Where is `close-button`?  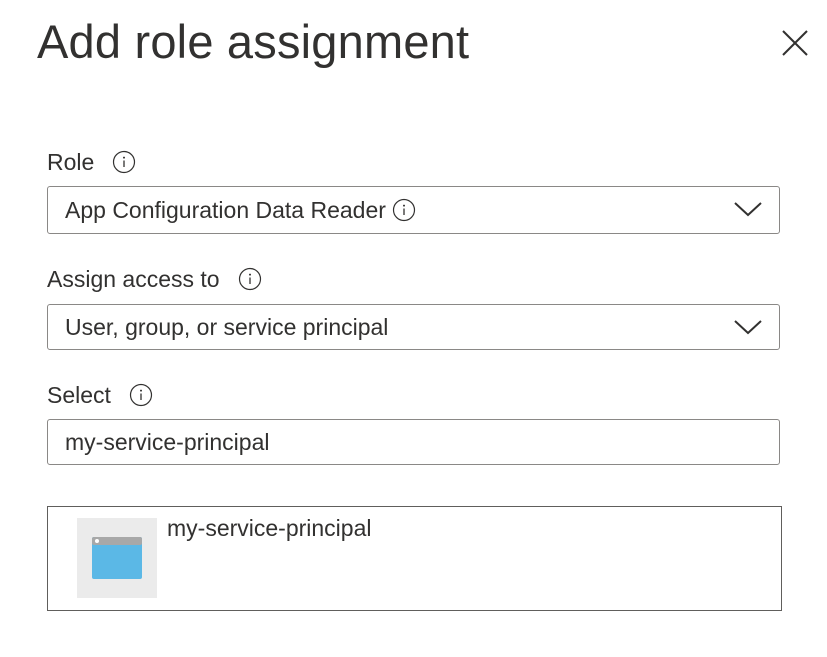 close-button is located at coordinates (795, 43).